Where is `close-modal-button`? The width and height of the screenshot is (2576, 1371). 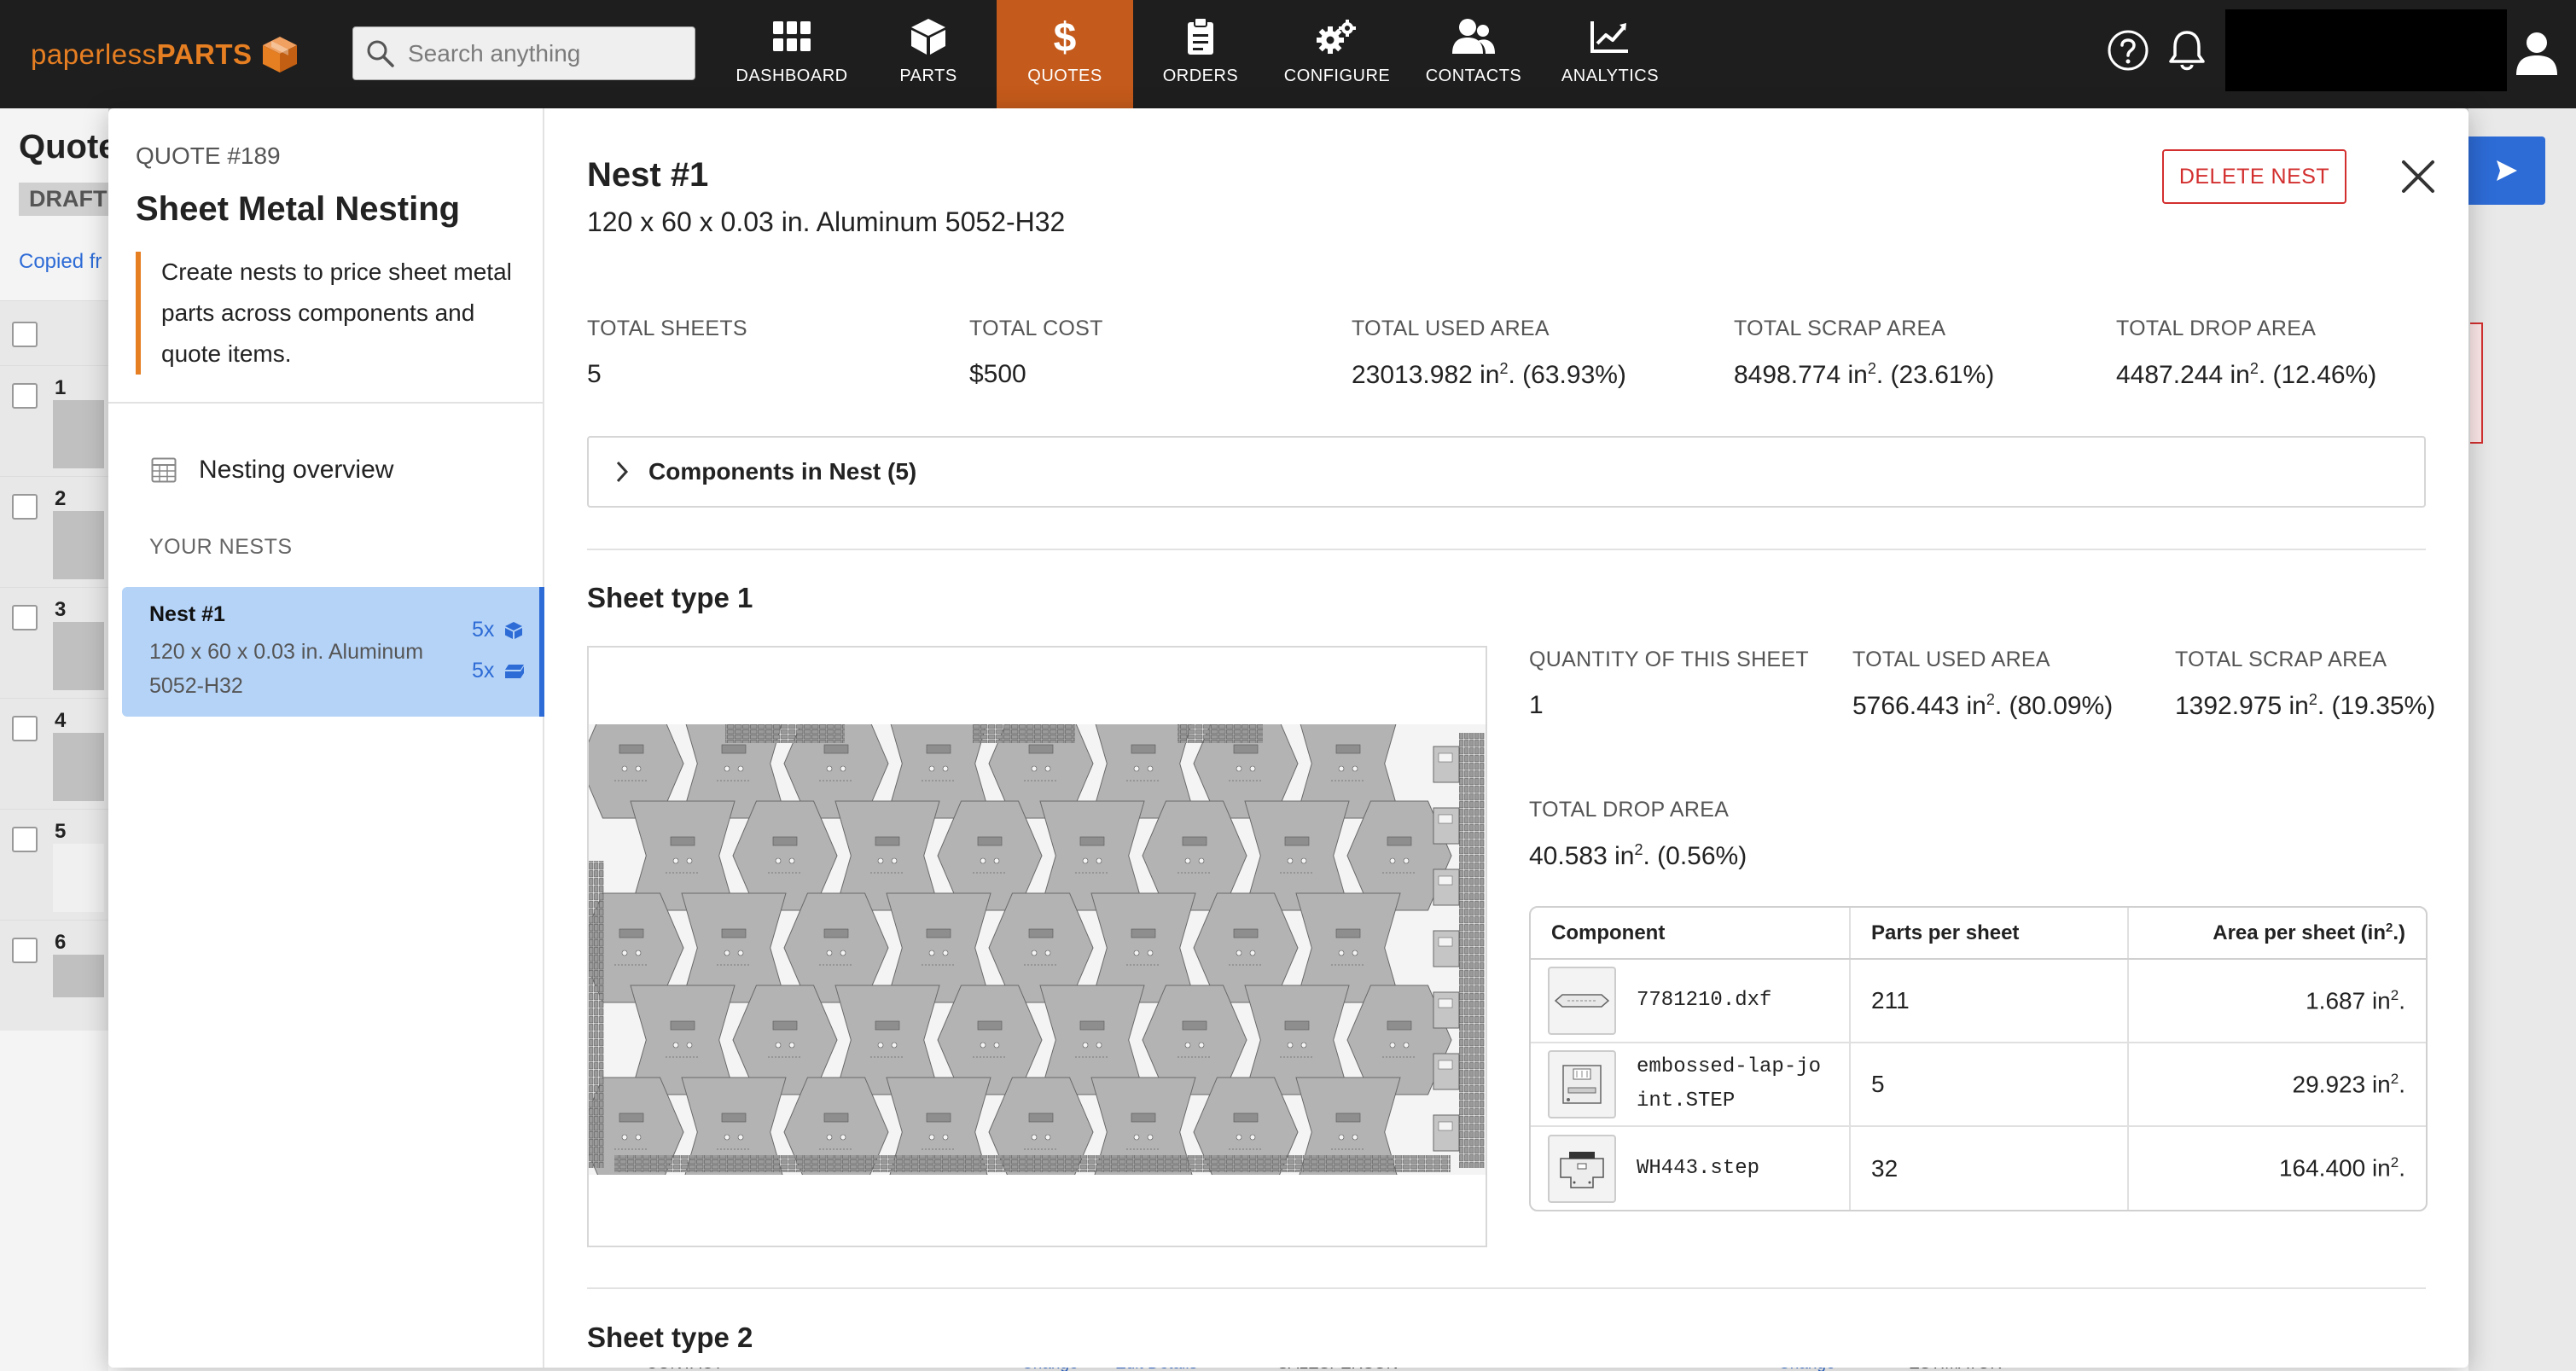 close-modal-button is located at coordinates (2418, 176).